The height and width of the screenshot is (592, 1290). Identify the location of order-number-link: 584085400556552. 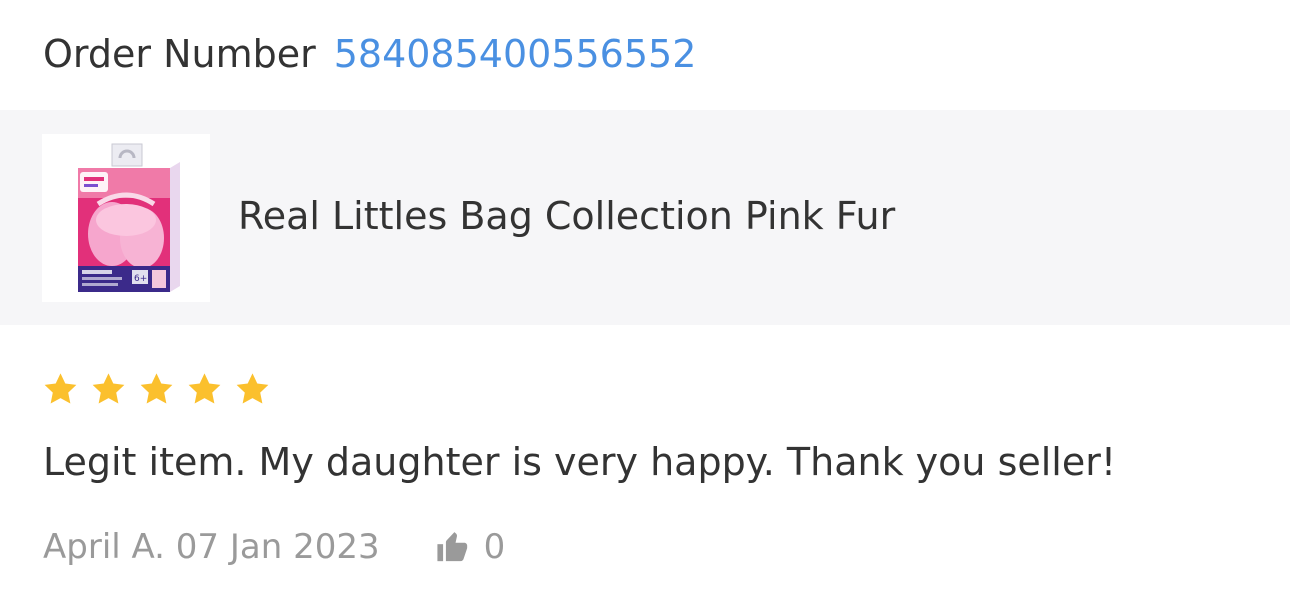
(515, 54).